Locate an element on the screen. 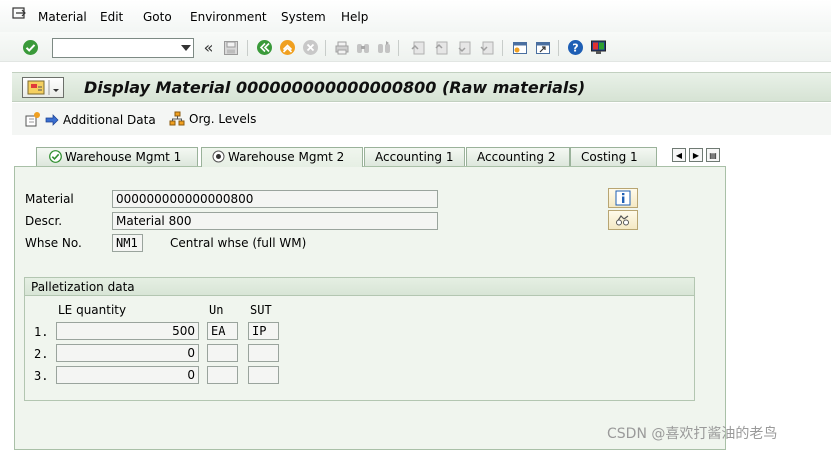 This screenshot has height=450, width=831. org-levels-button: Org. Levels is located at coordinates (212, 119).